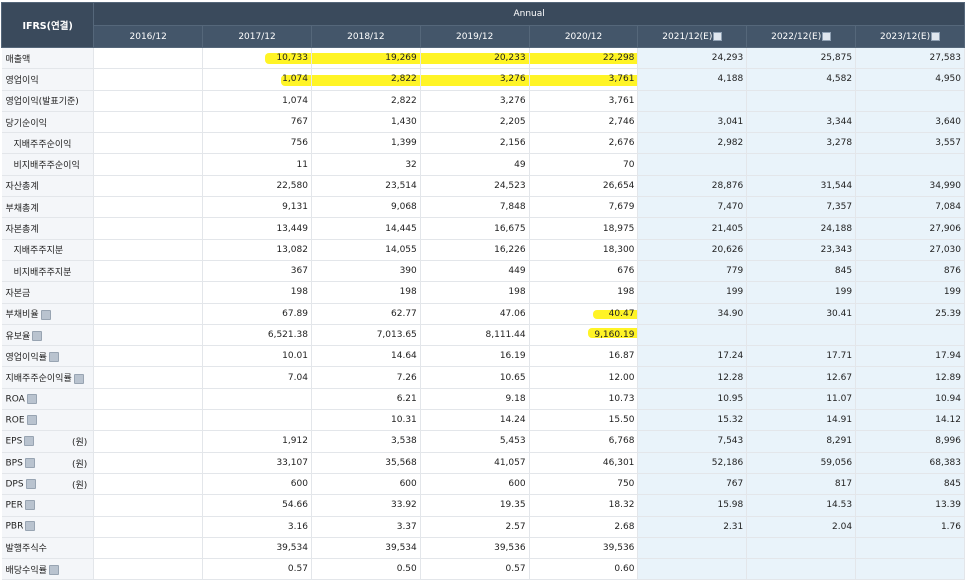  Describe the element at coordinates (692, 207) in the screenshot. I see `value-cell: 7,470` at that location.